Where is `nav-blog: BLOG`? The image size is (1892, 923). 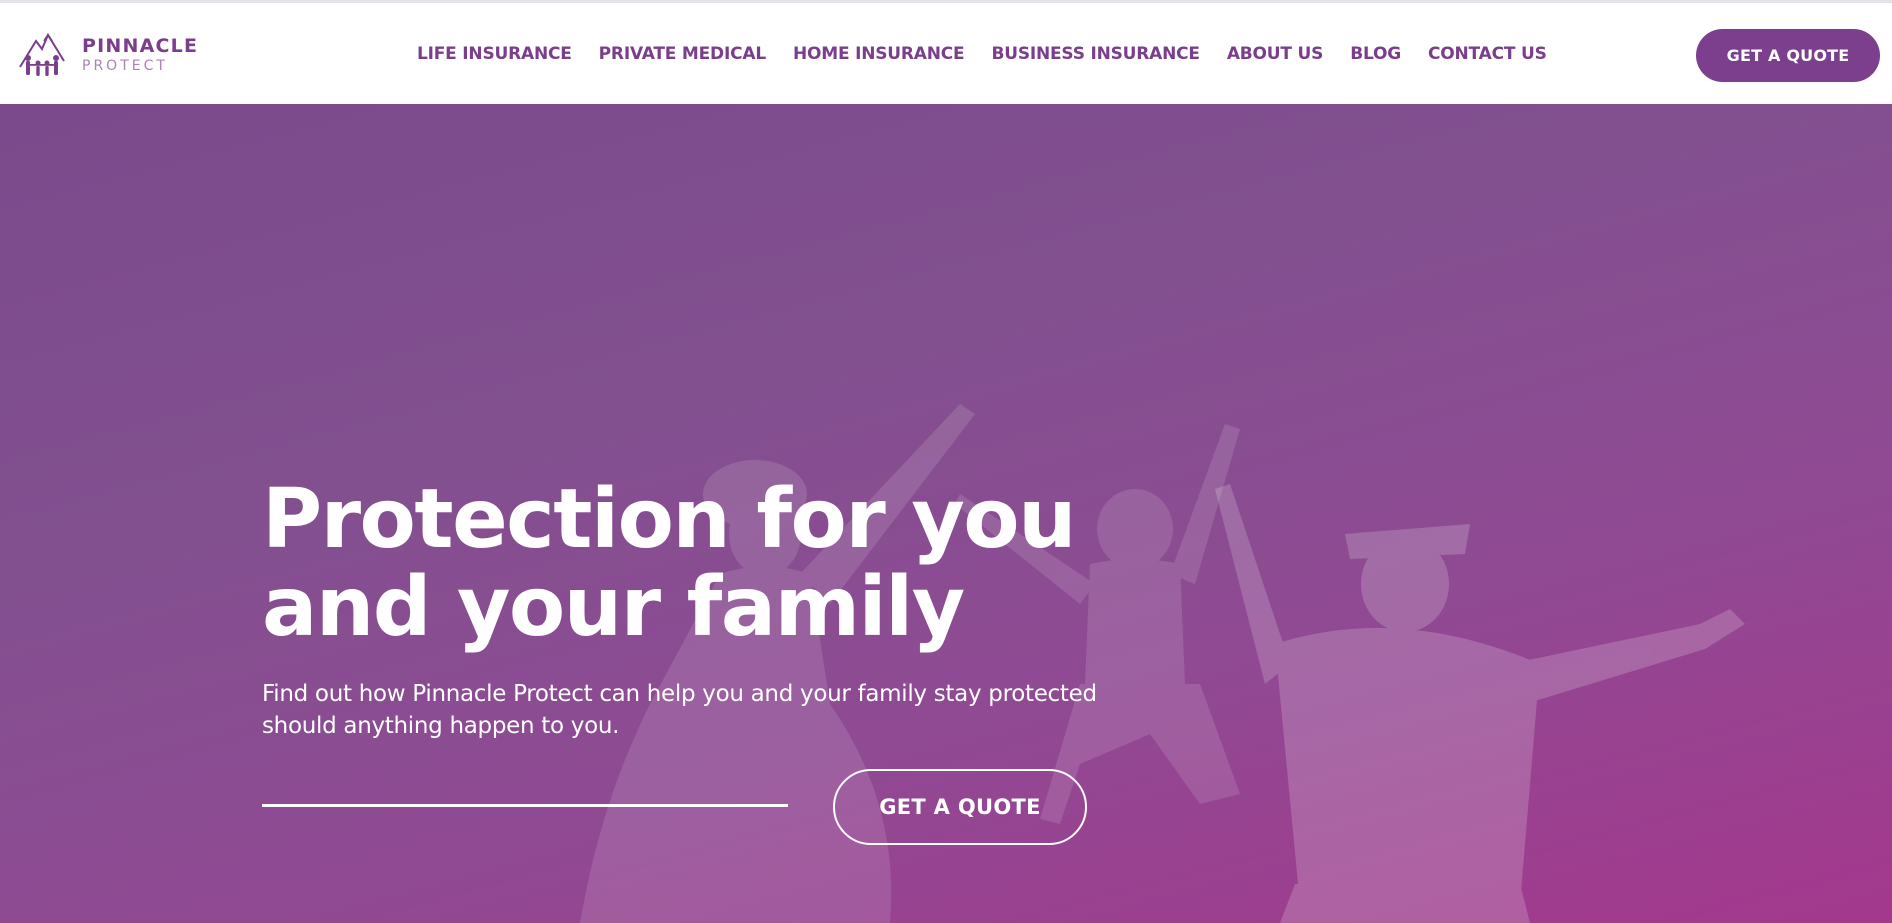
nav-blog: BLOG is located at coordinates (1375, 54).